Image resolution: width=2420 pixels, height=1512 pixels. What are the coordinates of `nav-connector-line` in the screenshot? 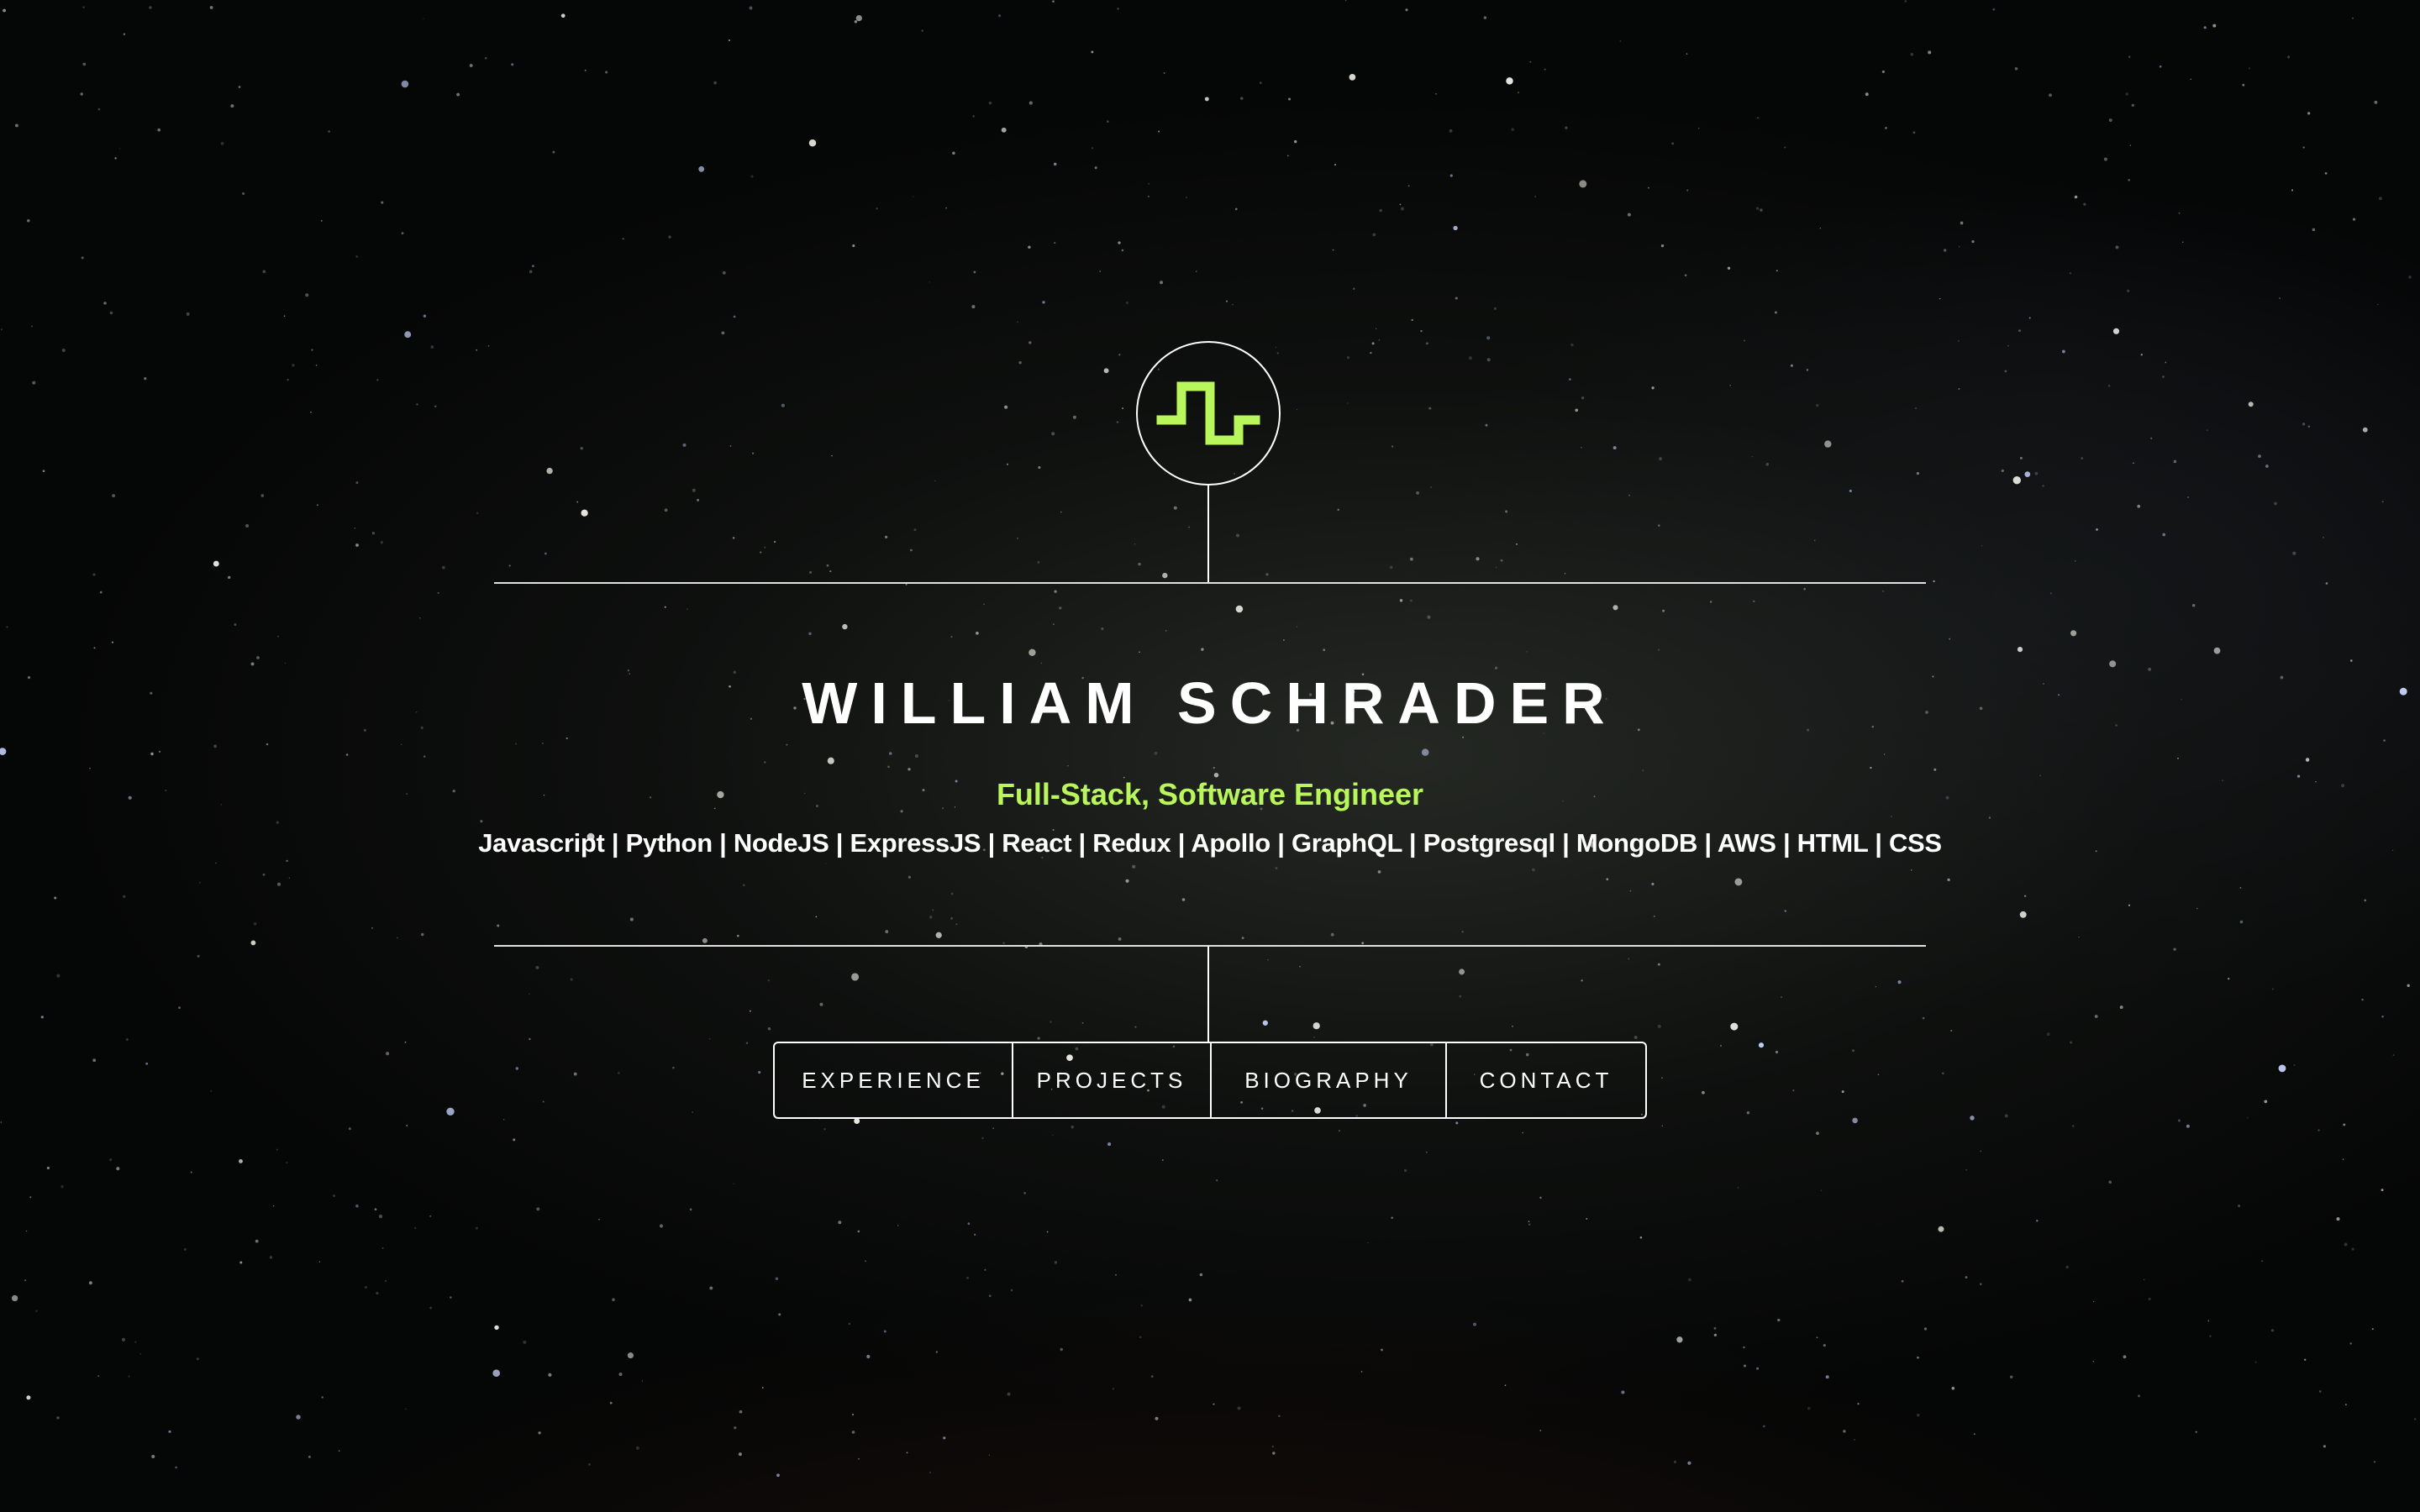 It's located at (1208, 994).